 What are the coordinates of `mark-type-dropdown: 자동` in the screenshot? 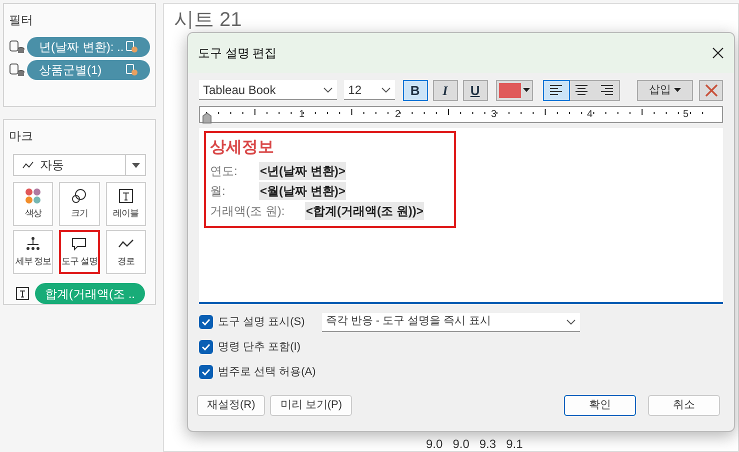 It's located at (79, 165).